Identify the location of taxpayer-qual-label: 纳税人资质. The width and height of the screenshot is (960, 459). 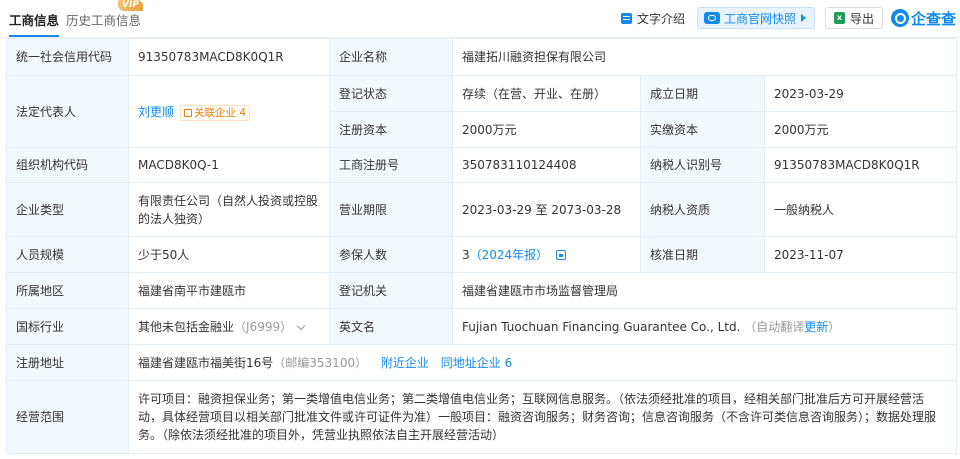
(702, 209).